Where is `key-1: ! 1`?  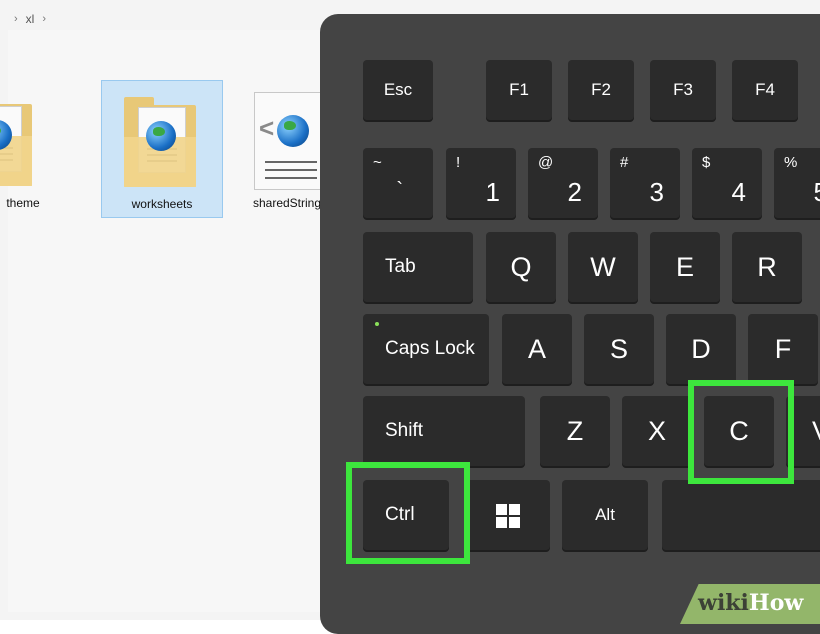
key-1: ! 1 is located at coordinates (481, 183).